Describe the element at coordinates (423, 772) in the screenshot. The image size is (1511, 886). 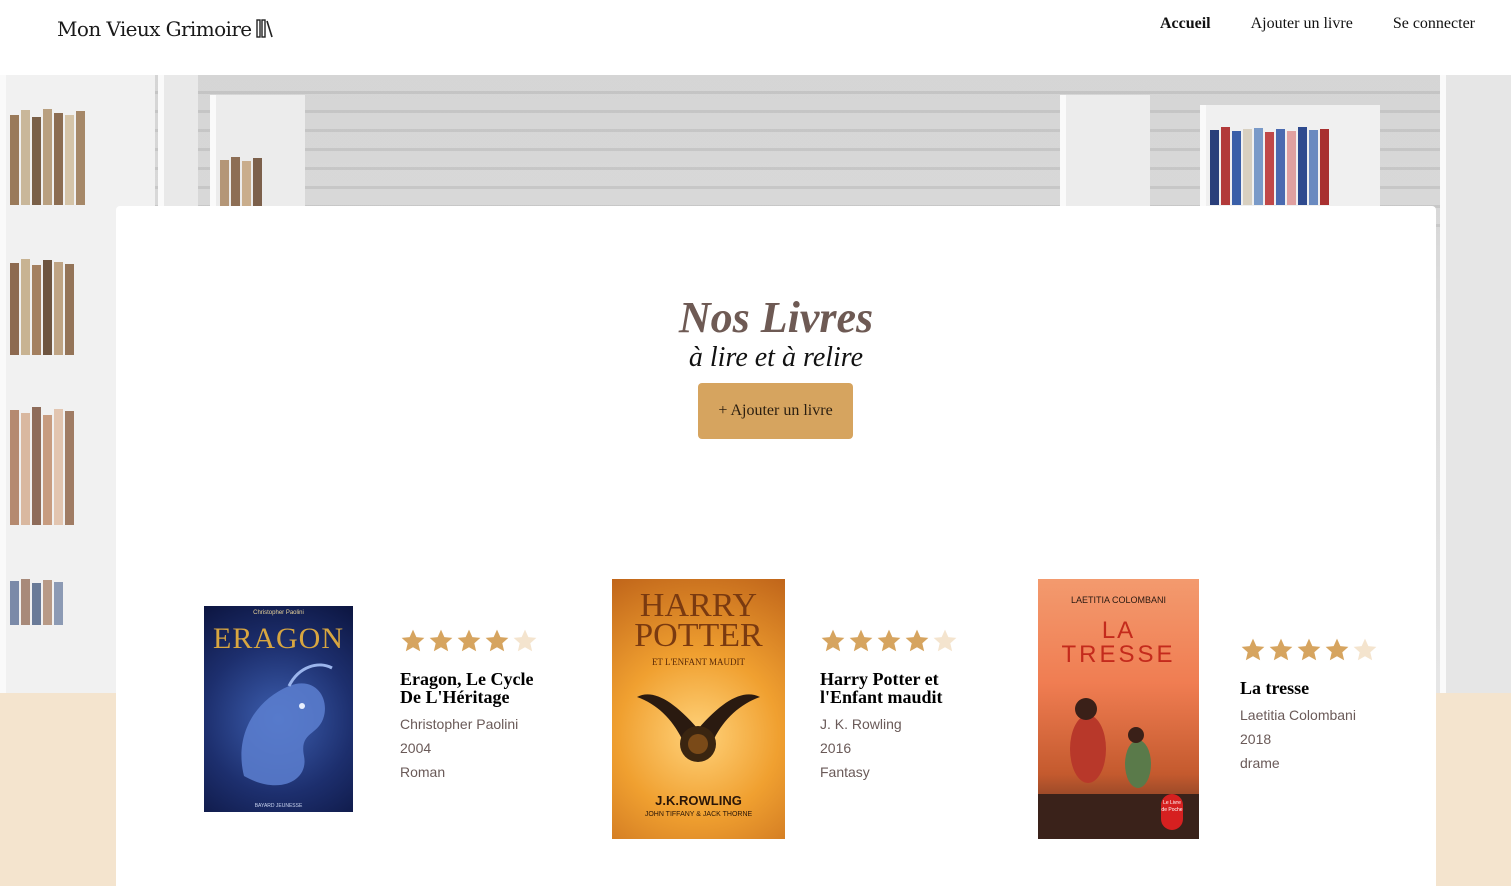
I see `book-genre: Roman` at that location.